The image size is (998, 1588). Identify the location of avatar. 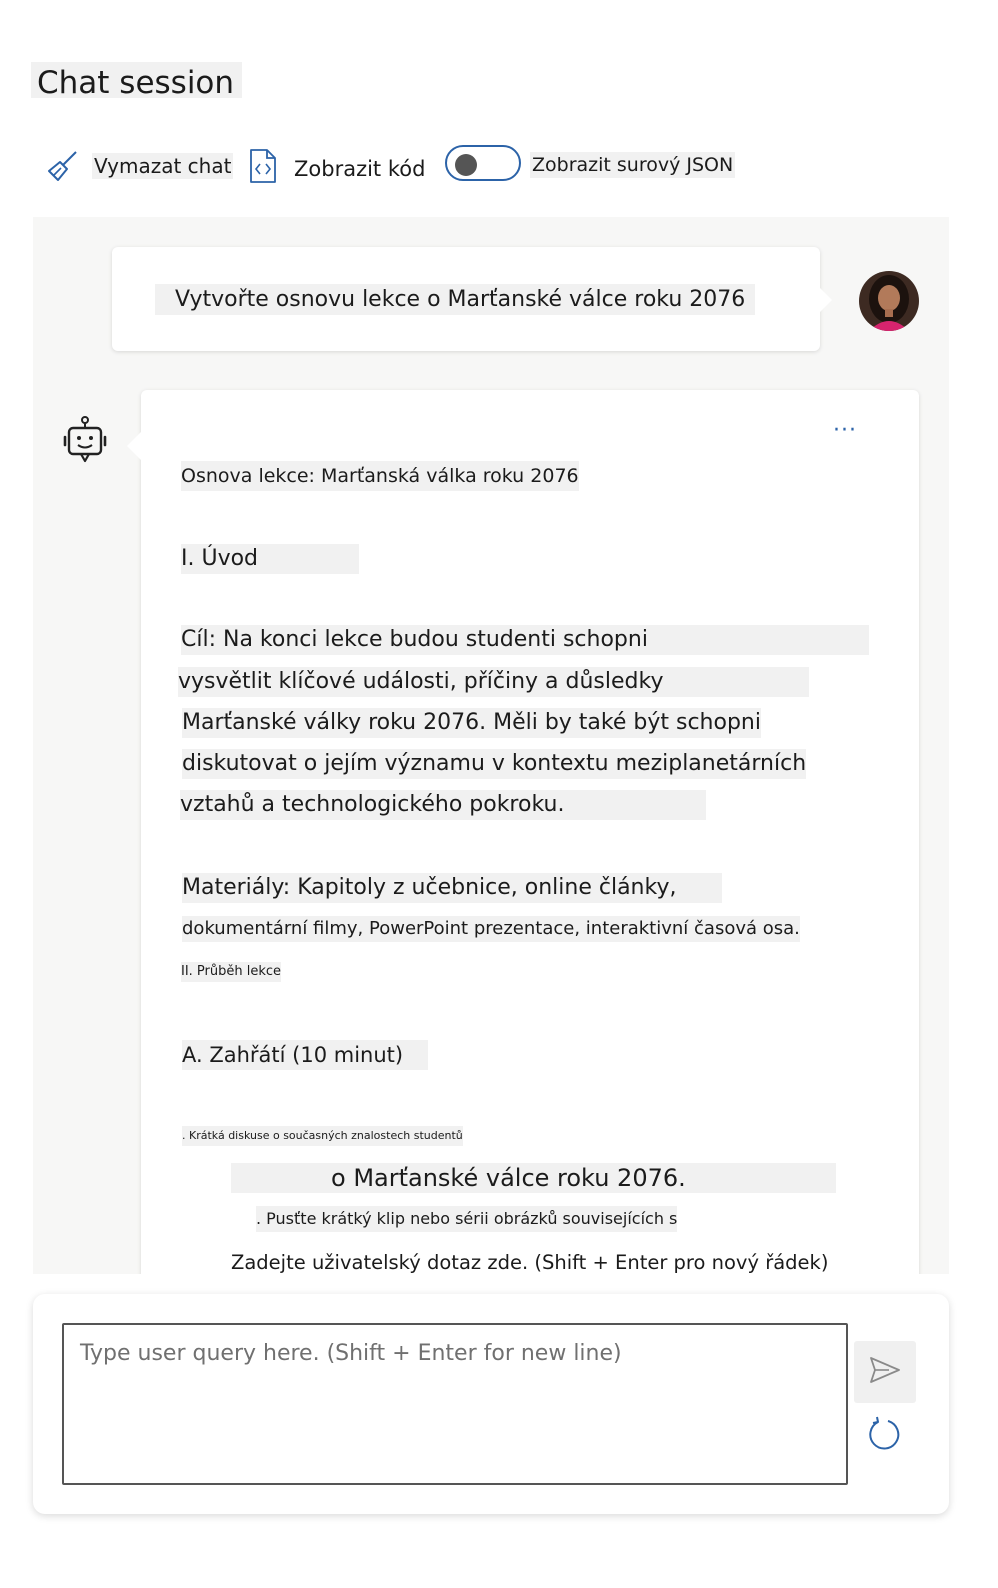
(889, 301).